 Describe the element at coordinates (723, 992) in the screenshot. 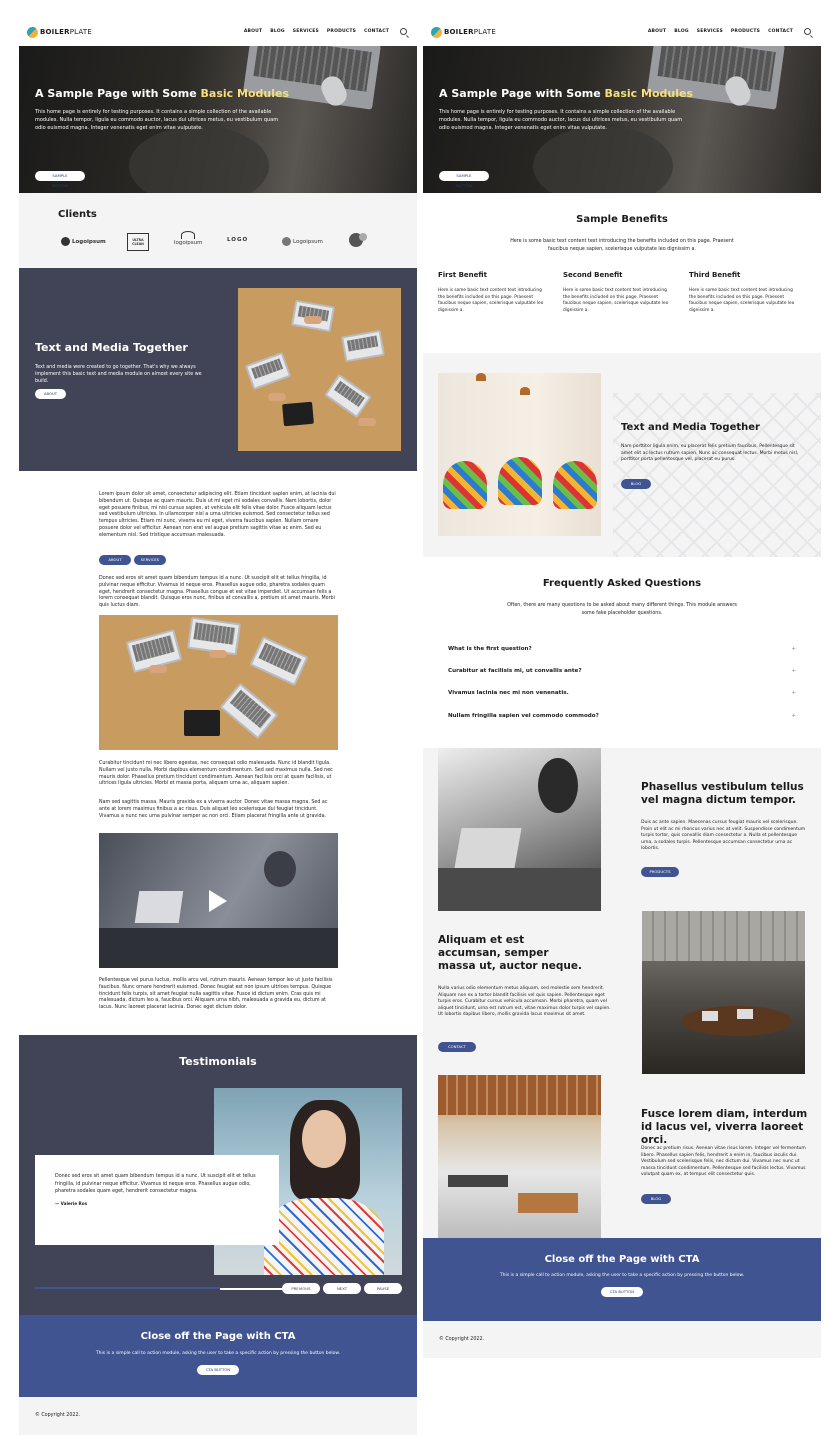

I see `meeting-room-photo` at that location.